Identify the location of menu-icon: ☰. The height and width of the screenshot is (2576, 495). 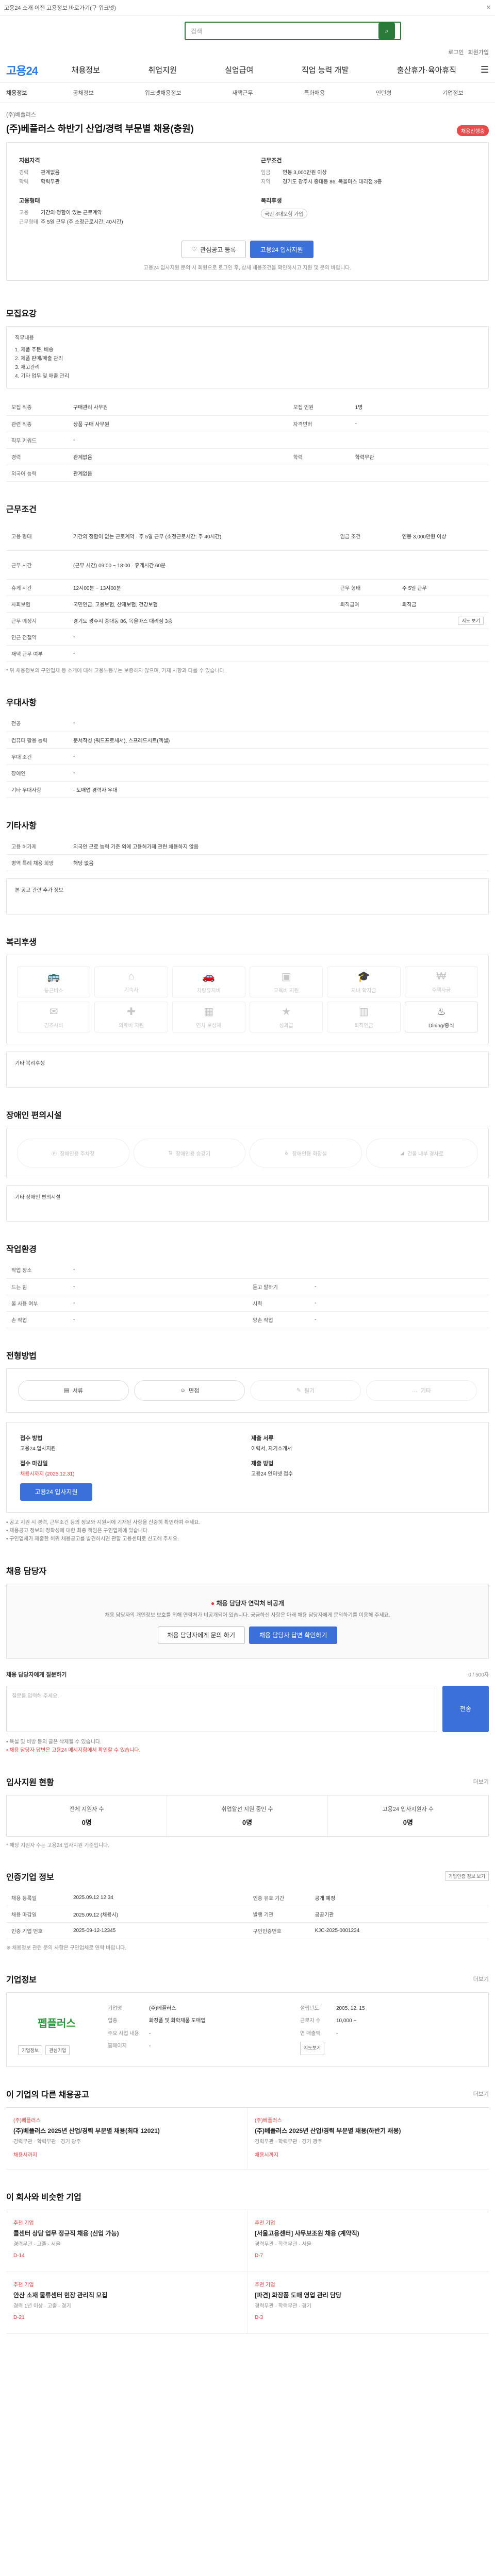
(485, 69).